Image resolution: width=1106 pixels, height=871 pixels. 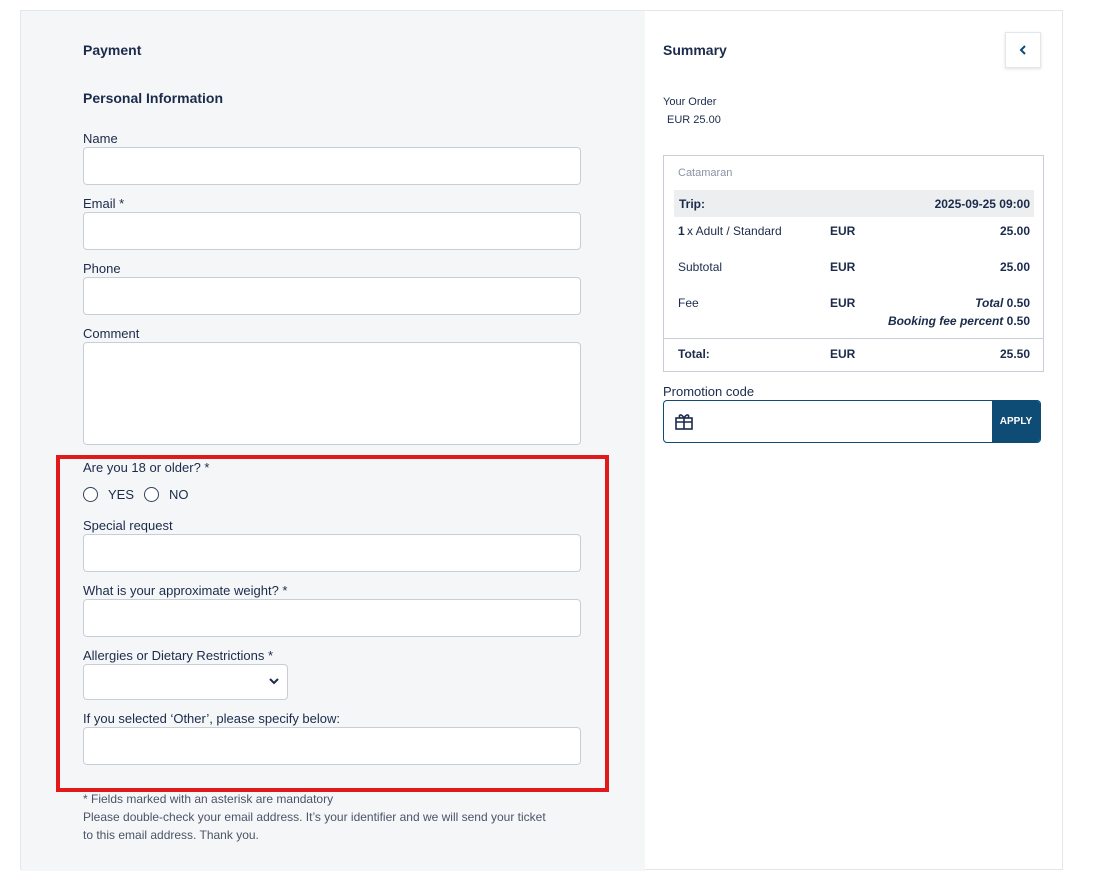 I want to click on no-radio, so click(x=152, y=494).